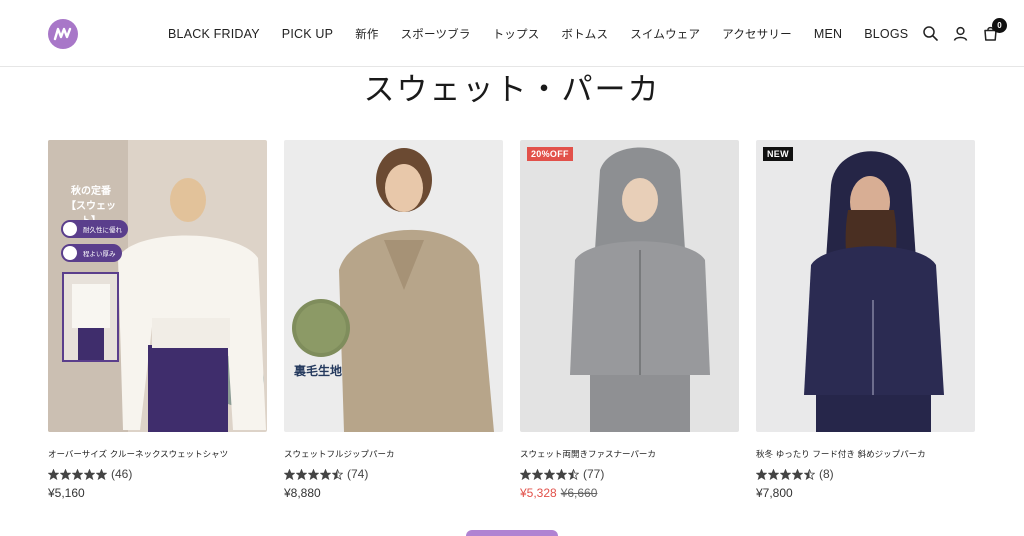 This screenshot has width=1024, height=536. Describe the element at coordinates (436, 34) in the screenshot. I see `nav-item-sports-bra: スポーツブラ` at that location.